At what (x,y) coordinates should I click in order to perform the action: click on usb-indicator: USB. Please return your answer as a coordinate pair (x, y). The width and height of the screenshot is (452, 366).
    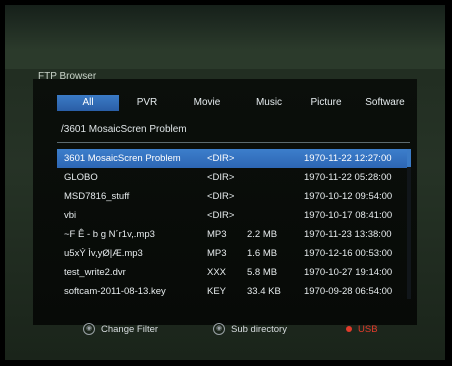
    Looking at the image, I should click on (362, 330).